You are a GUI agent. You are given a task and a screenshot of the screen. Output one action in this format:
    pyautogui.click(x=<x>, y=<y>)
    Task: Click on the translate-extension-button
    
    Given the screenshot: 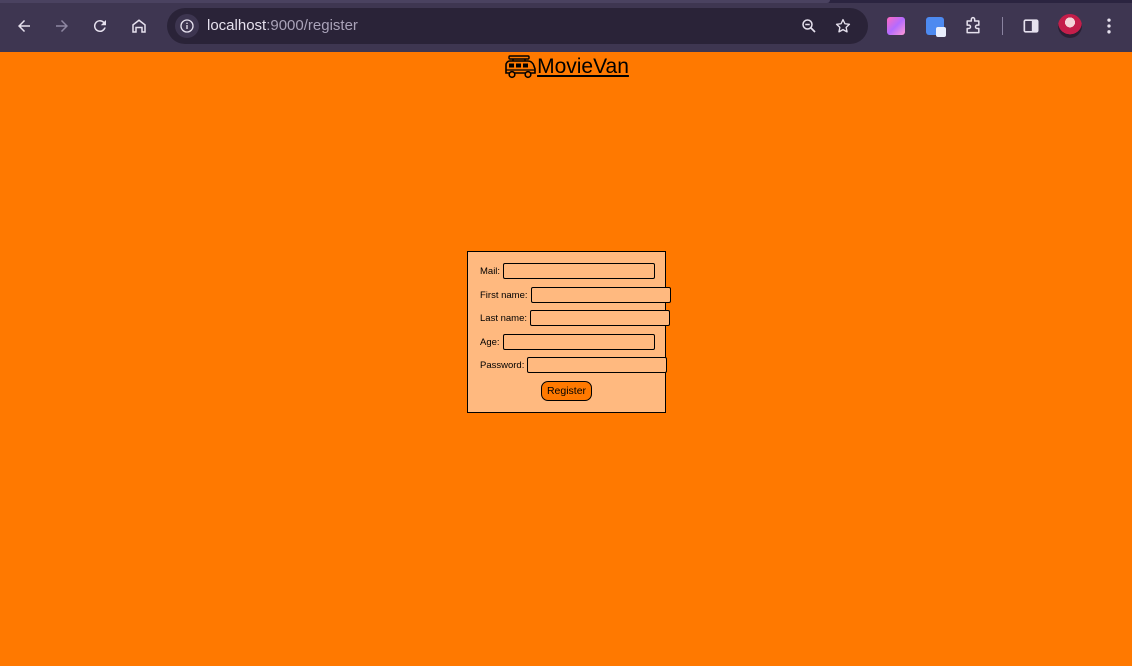 What is the action you would take?
    pyautogui.click(x=935, y=26)
    